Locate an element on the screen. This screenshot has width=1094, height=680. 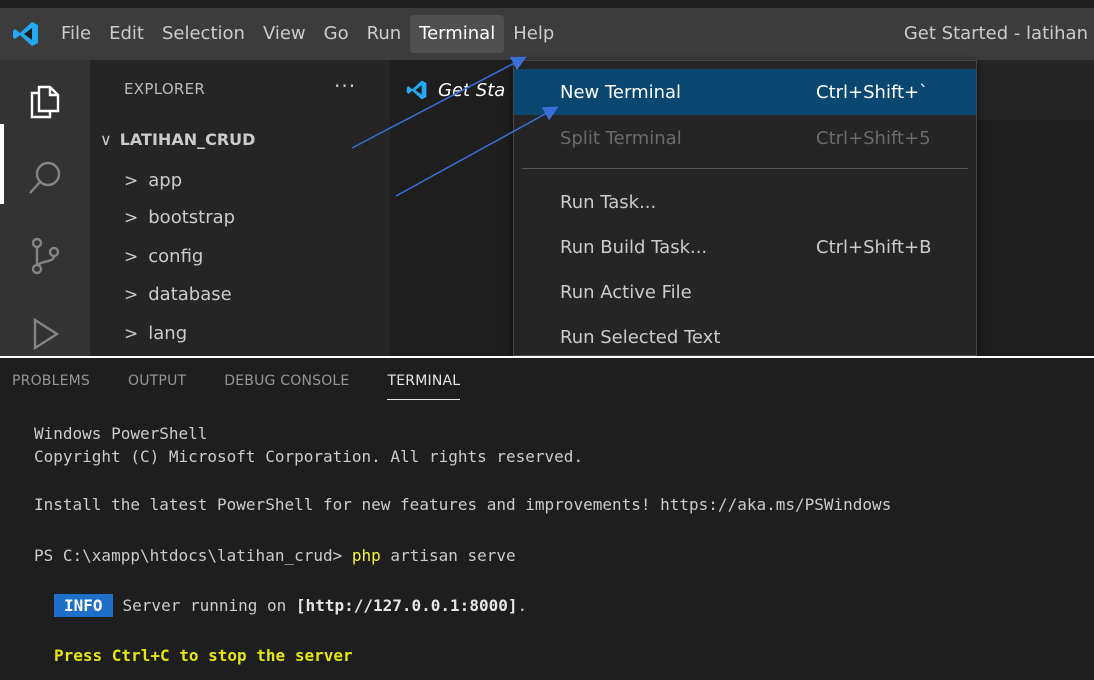
tree-item-config: > config is located at coordinates (163, 256).